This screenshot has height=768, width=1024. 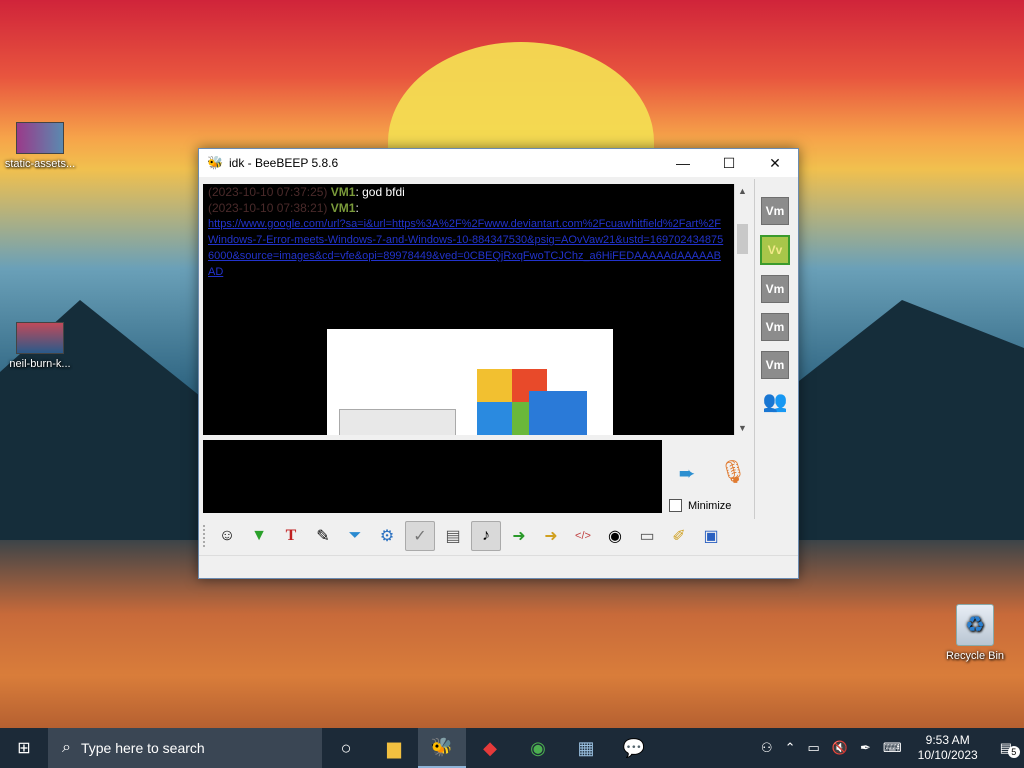 I want to click on taskbar-chat-app: 💬, so click(x=634, y=748).